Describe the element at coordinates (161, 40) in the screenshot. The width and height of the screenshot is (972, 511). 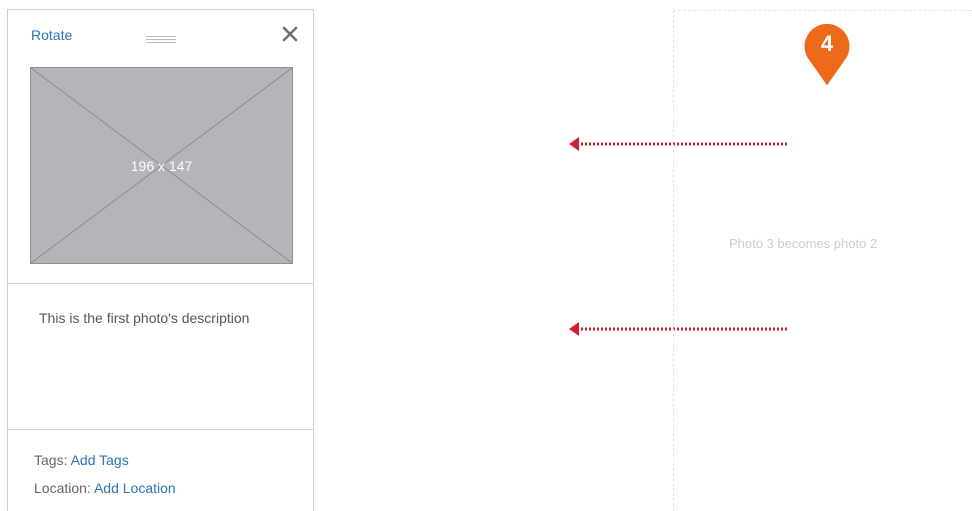
I see `drag-handle-icon` at that location.